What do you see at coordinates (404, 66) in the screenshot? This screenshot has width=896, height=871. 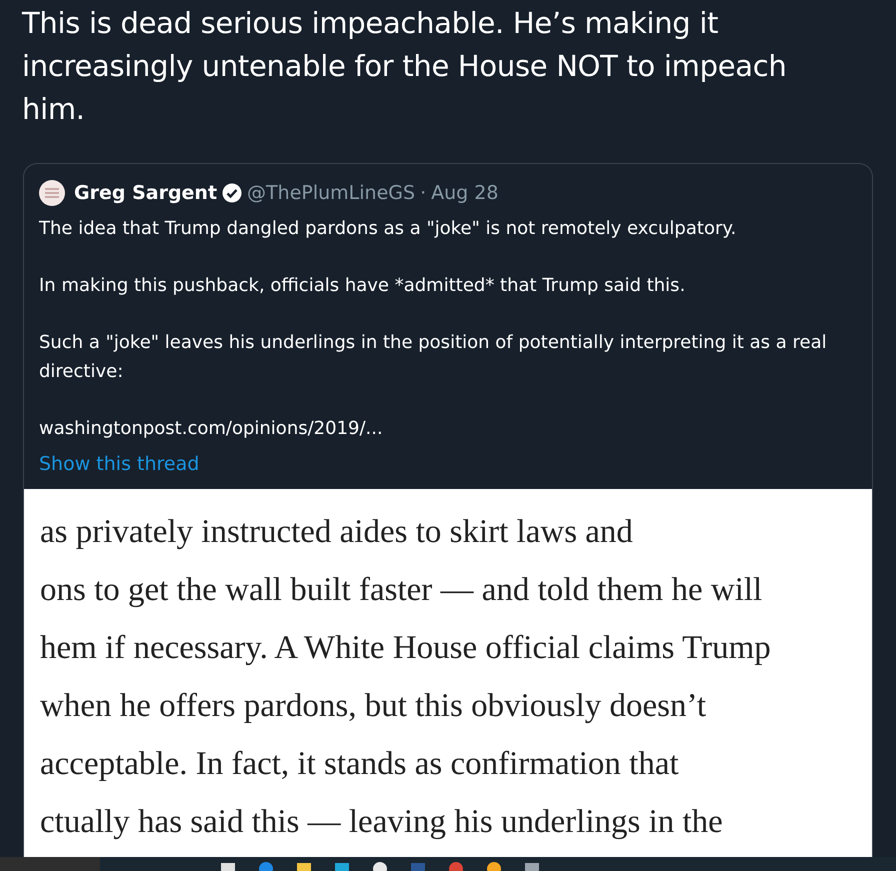 I see `tweet-text: This is dead serious impeachable. He’s making it increasingly untenable for the House NOT to impeach him.` at bounding box center [404, 66].